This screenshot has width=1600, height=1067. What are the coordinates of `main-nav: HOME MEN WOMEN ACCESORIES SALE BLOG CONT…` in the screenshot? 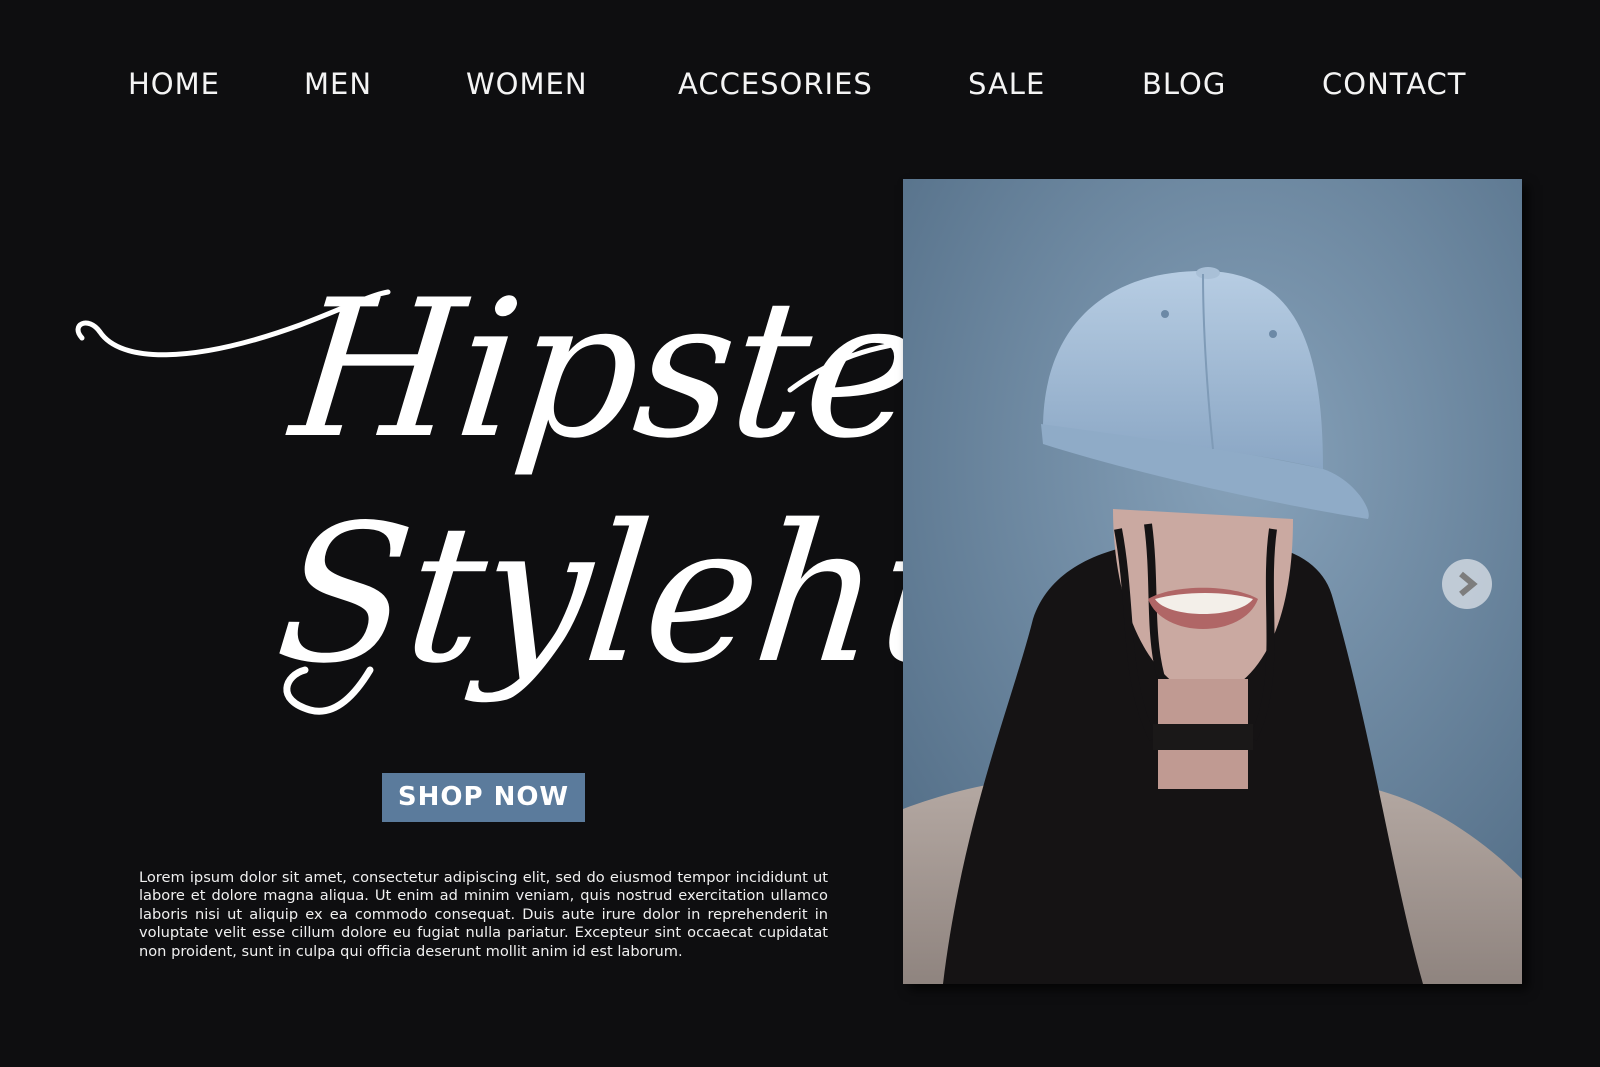 It's located at (800, 86).